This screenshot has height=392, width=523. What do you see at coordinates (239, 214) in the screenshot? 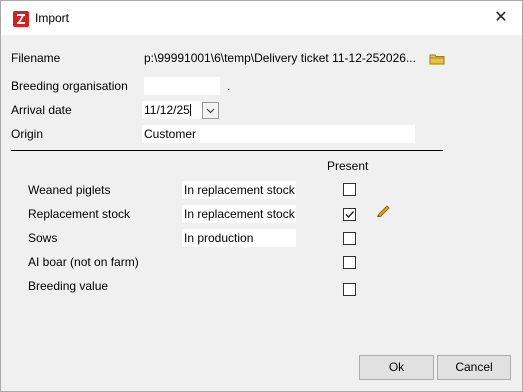
I see `row-status-replacement-stock: In replacement stock` at bounding box center [239, 214].